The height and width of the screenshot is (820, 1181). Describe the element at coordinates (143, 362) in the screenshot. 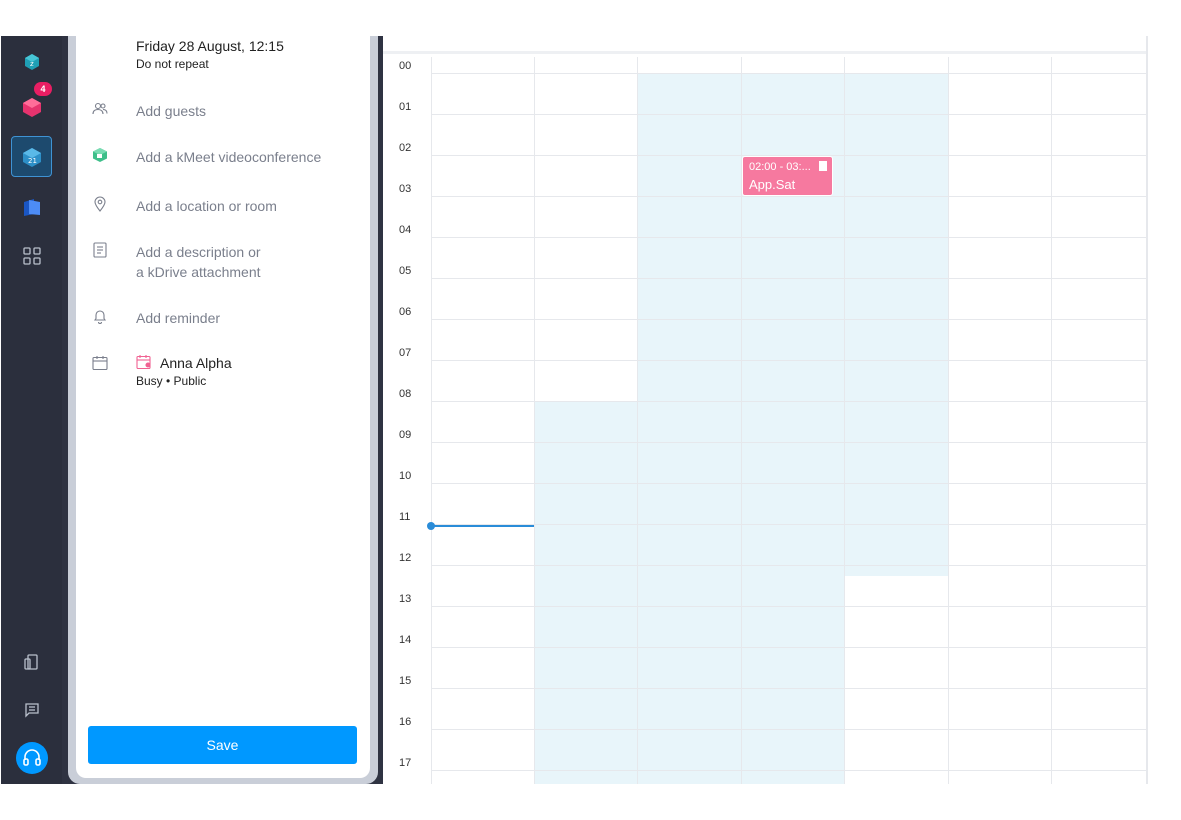

I see `user-calendar-icon` at that location.